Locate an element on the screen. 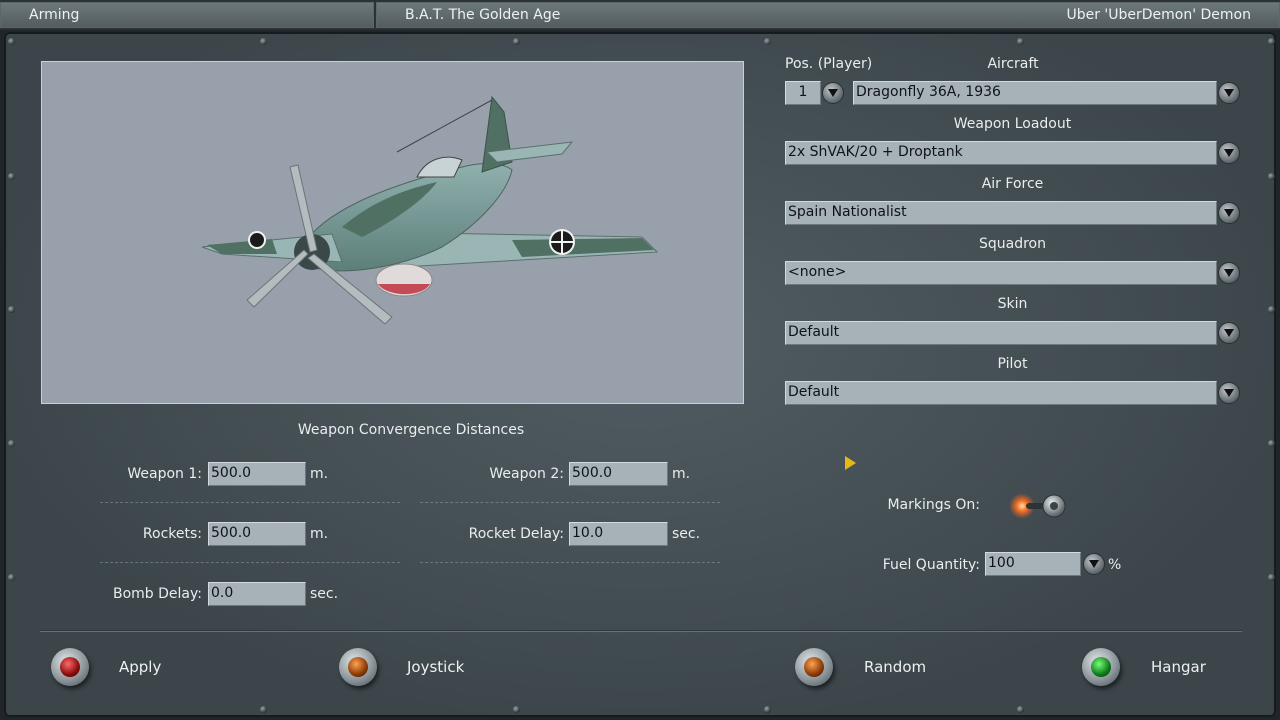 The height and width of the screenshot is (720, 1280). markings-toggle is located at coordinates (1039, 506).